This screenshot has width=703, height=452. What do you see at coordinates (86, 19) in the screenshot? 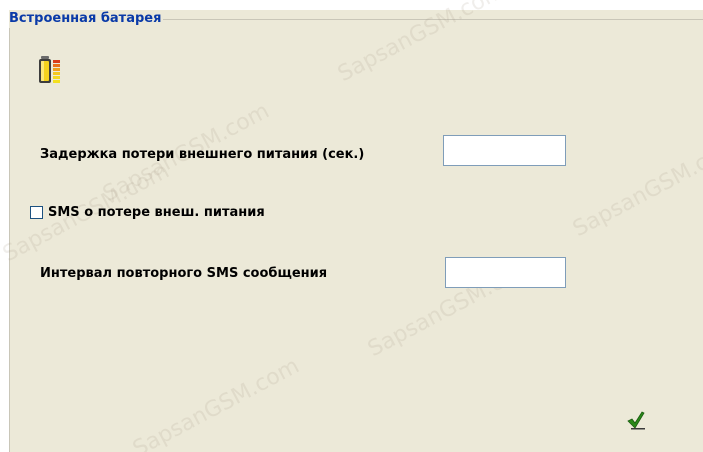
I see `group-title: Встроенная батарея` at bounding box center [86, 19].